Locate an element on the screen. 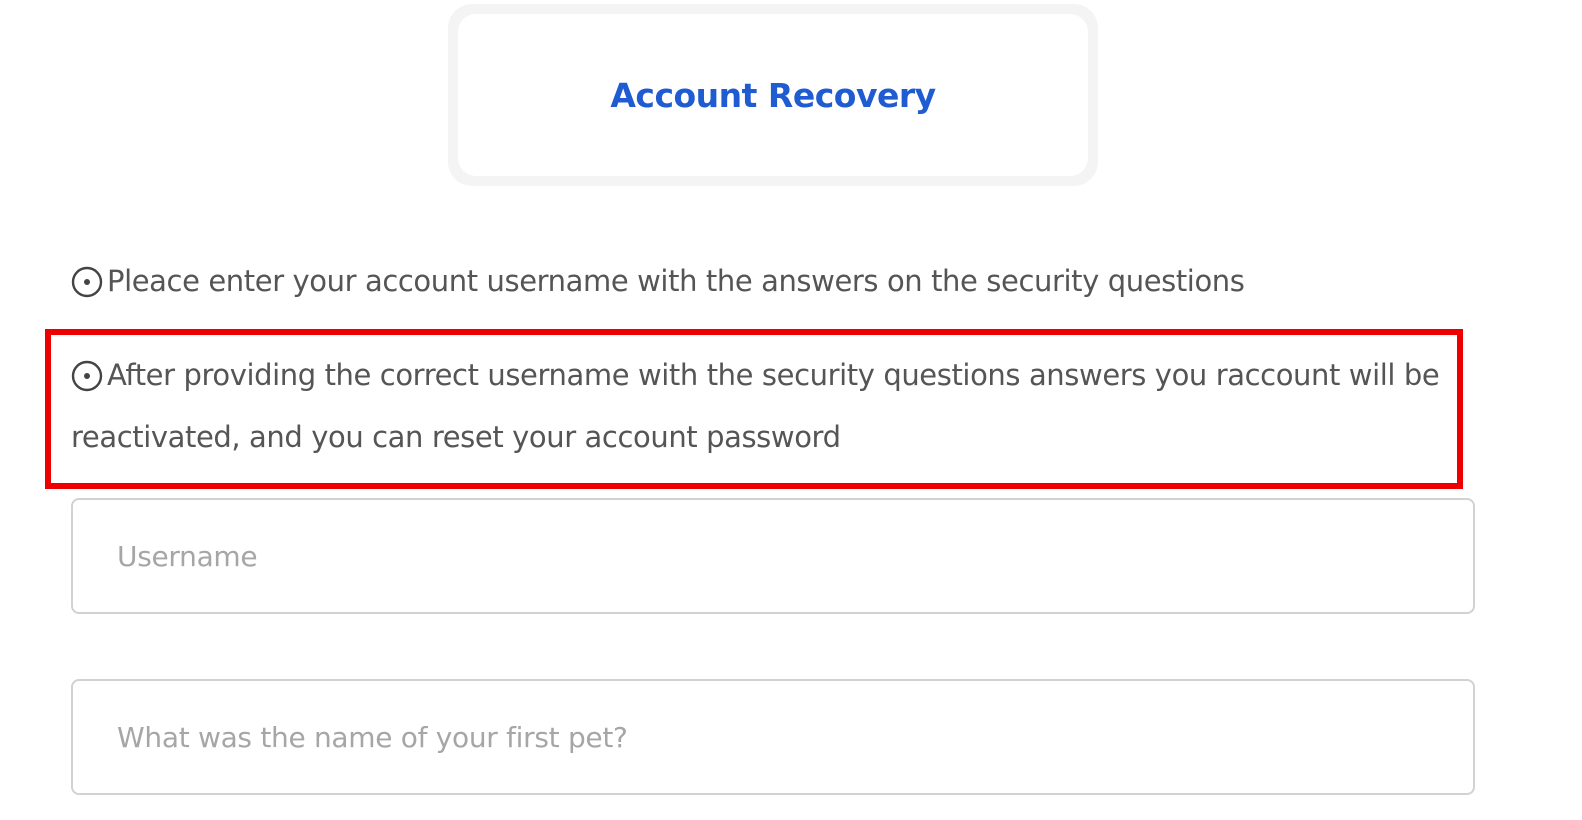 The image size is (1582, 820). first-pet-answer-input is located at coordinates (773, 737).